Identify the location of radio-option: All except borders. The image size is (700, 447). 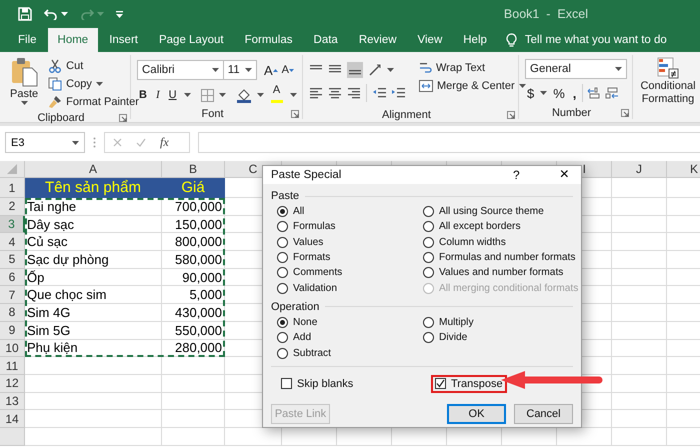
(500, 227).